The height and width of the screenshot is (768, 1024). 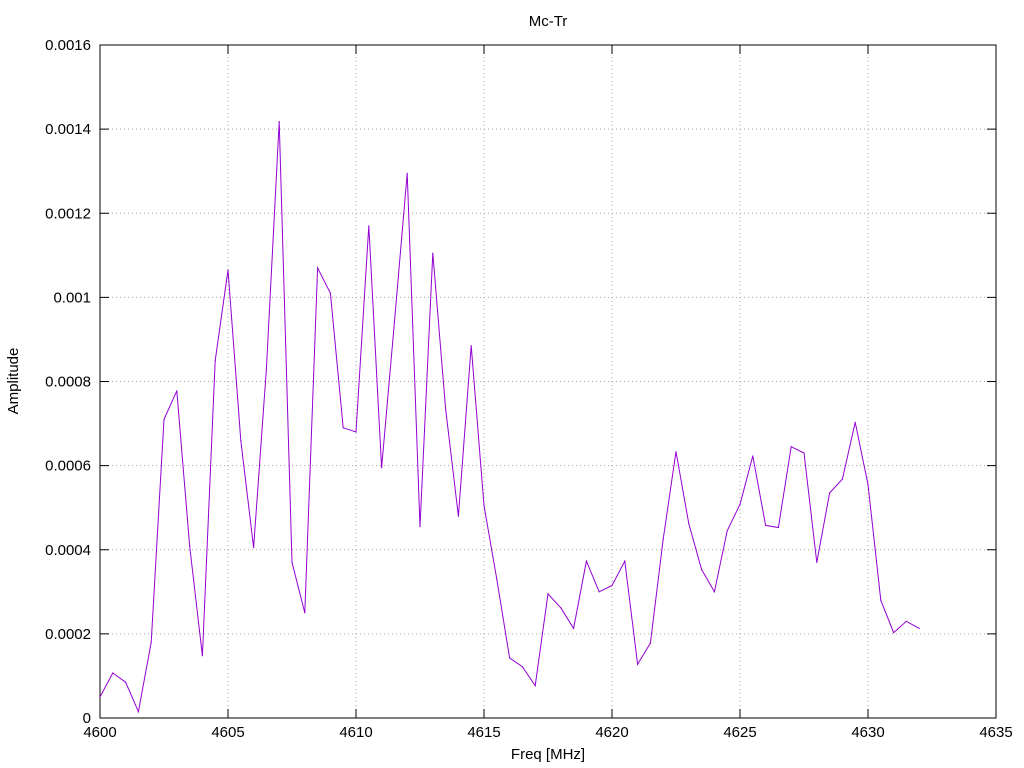 I want to click on x-tick-label: 4610, so click(x=355, y=732).